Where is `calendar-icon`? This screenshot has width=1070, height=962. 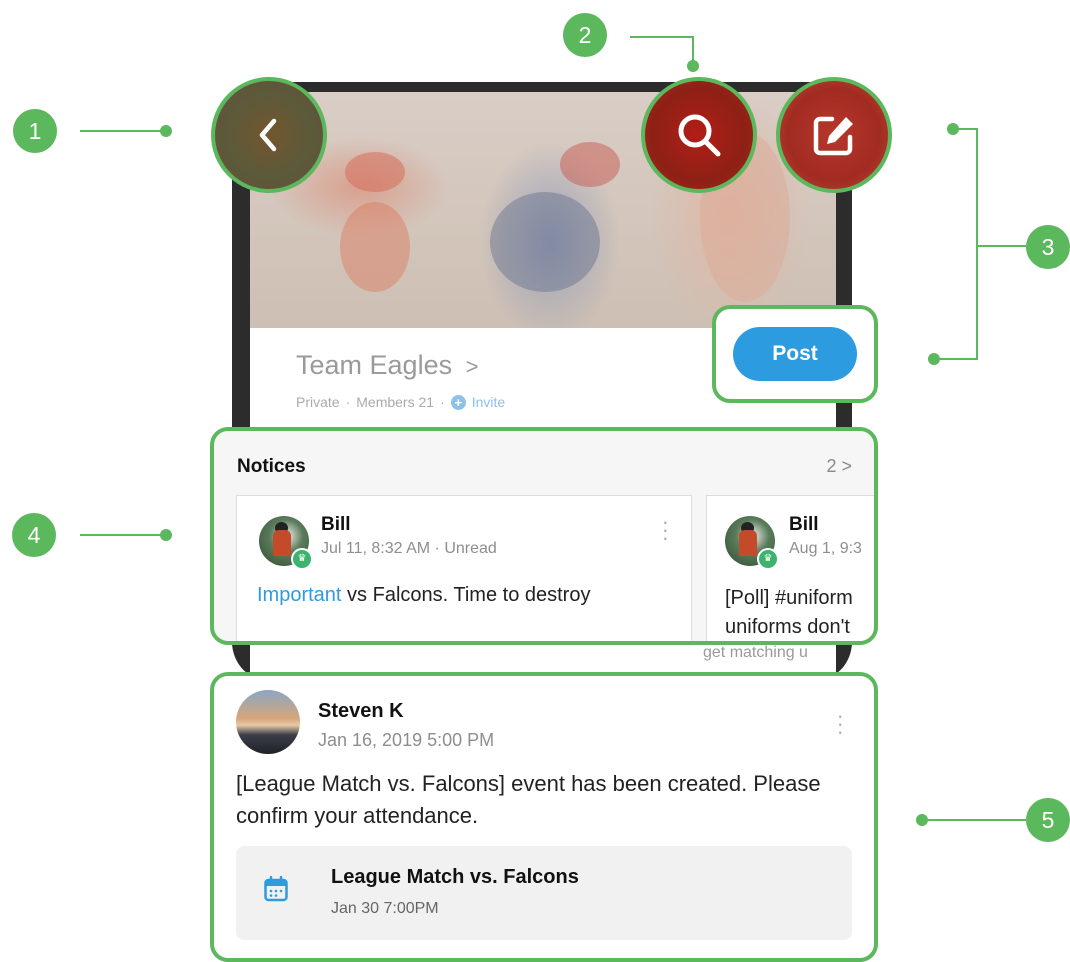 calendar-icon is located at coordinates (276, 889).